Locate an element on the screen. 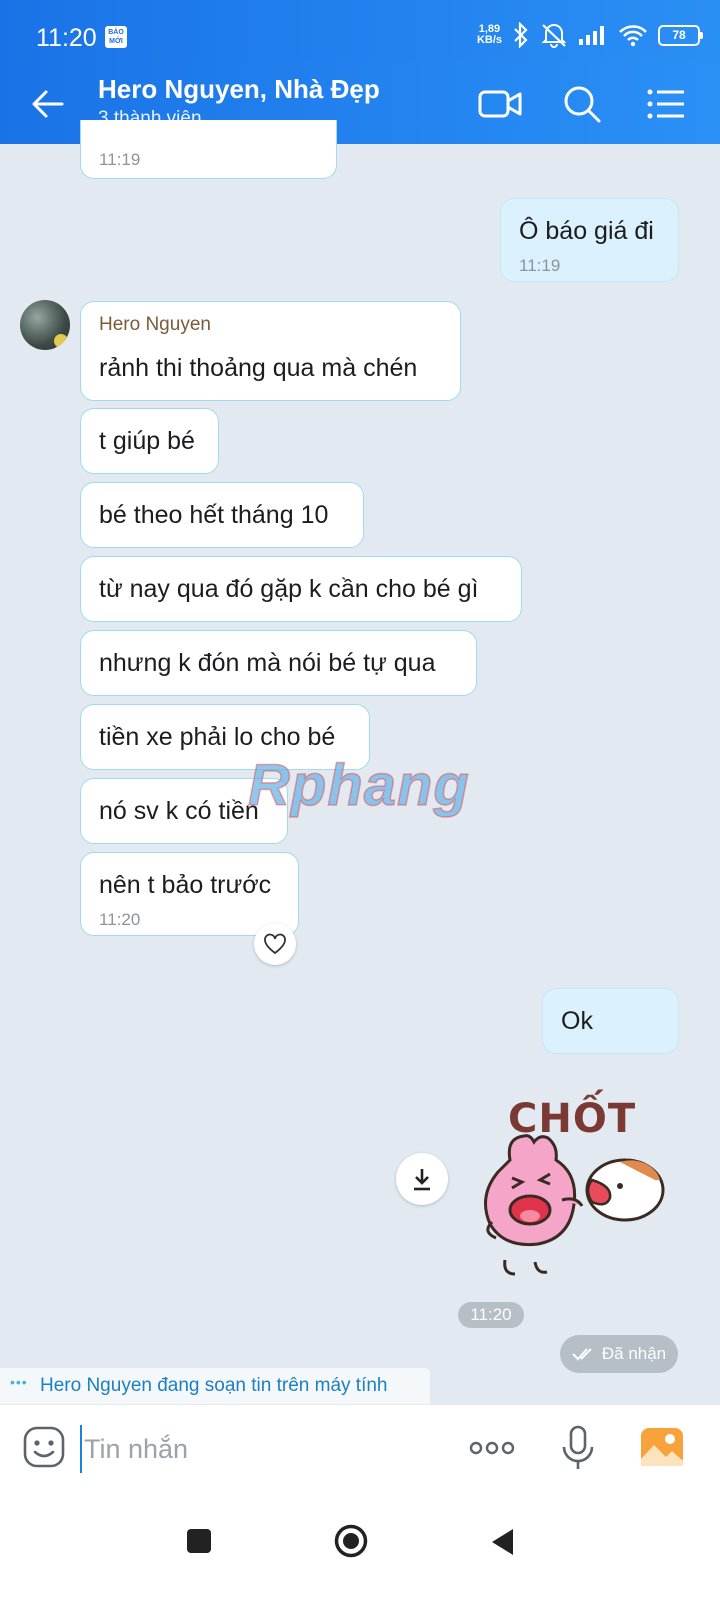 Image resolution: width=720 pixels, height=1600 pixels. download-sticker-button is located at coordinates (422, 1179).